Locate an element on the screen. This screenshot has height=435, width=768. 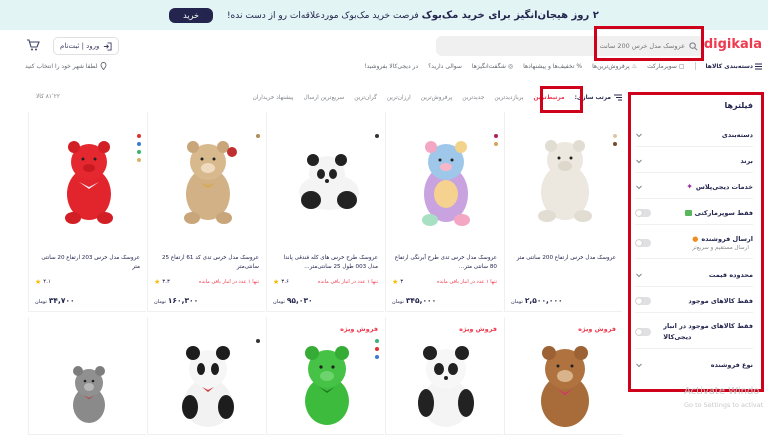
available-toggle is located at coordinates (643, 300).